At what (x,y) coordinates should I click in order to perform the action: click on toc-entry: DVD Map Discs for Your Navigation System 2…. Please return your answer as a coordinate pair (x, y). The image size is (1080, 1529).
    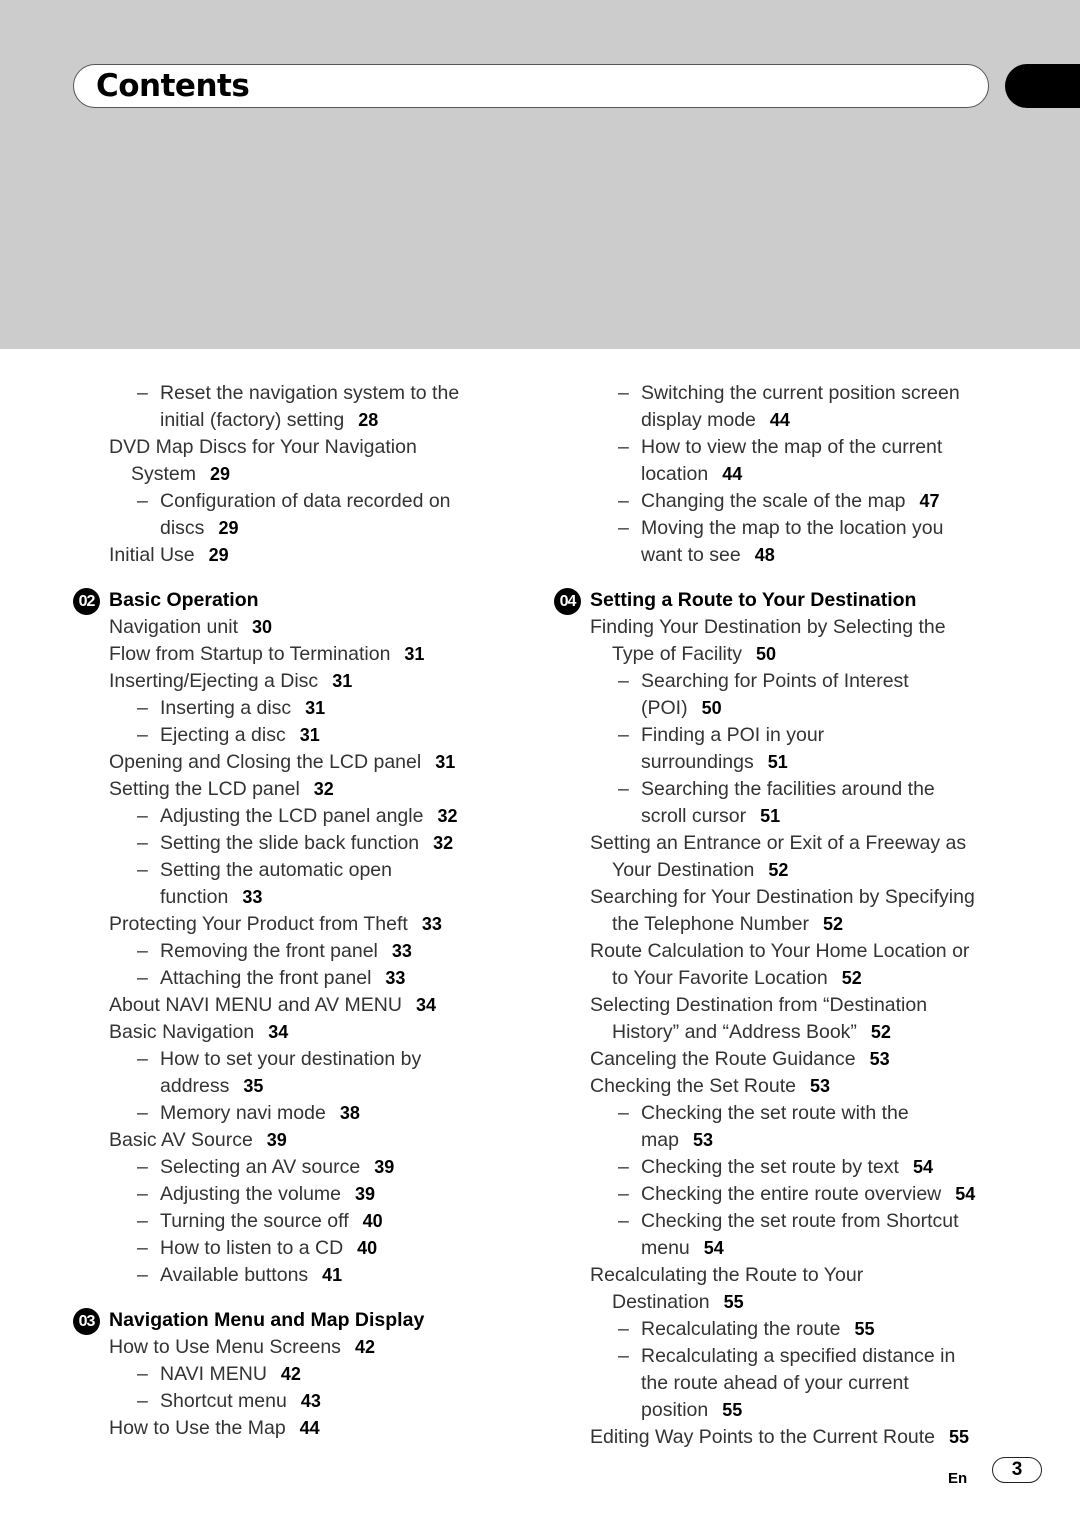
    Looking at the image, I should click on (293, 461).